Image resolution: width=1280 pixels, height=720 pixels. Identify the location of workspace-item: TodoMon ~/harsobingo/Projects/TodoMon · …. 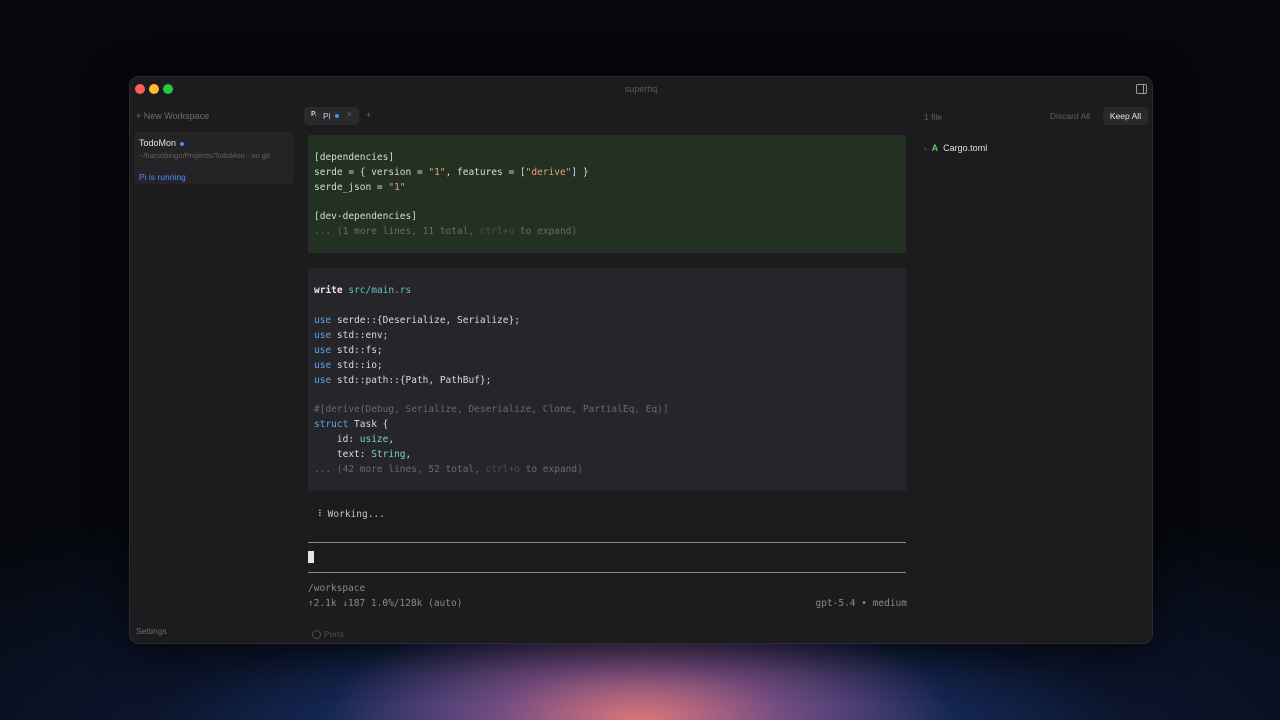
(214, 158).